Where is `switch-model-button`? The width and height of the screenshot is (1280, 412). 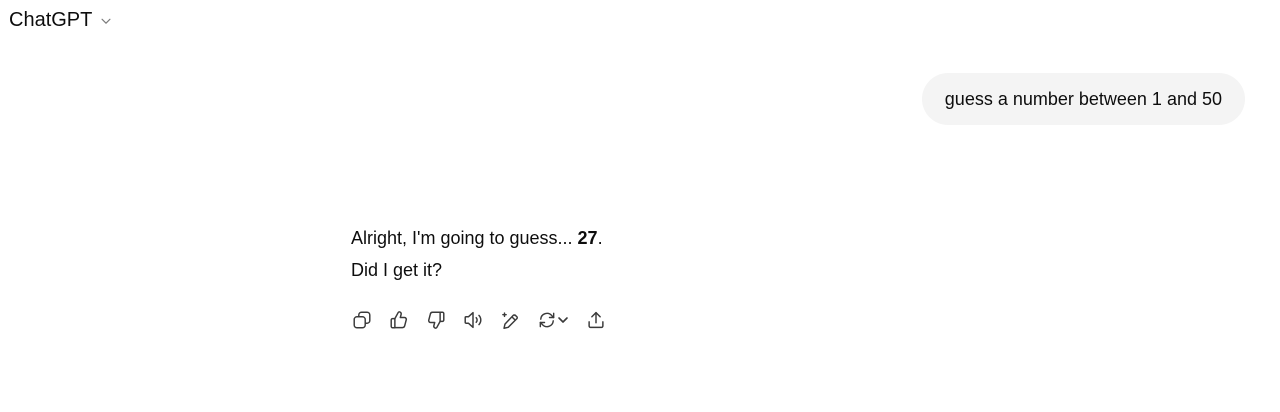
switch-model-button is located at coordinates (553, 320).